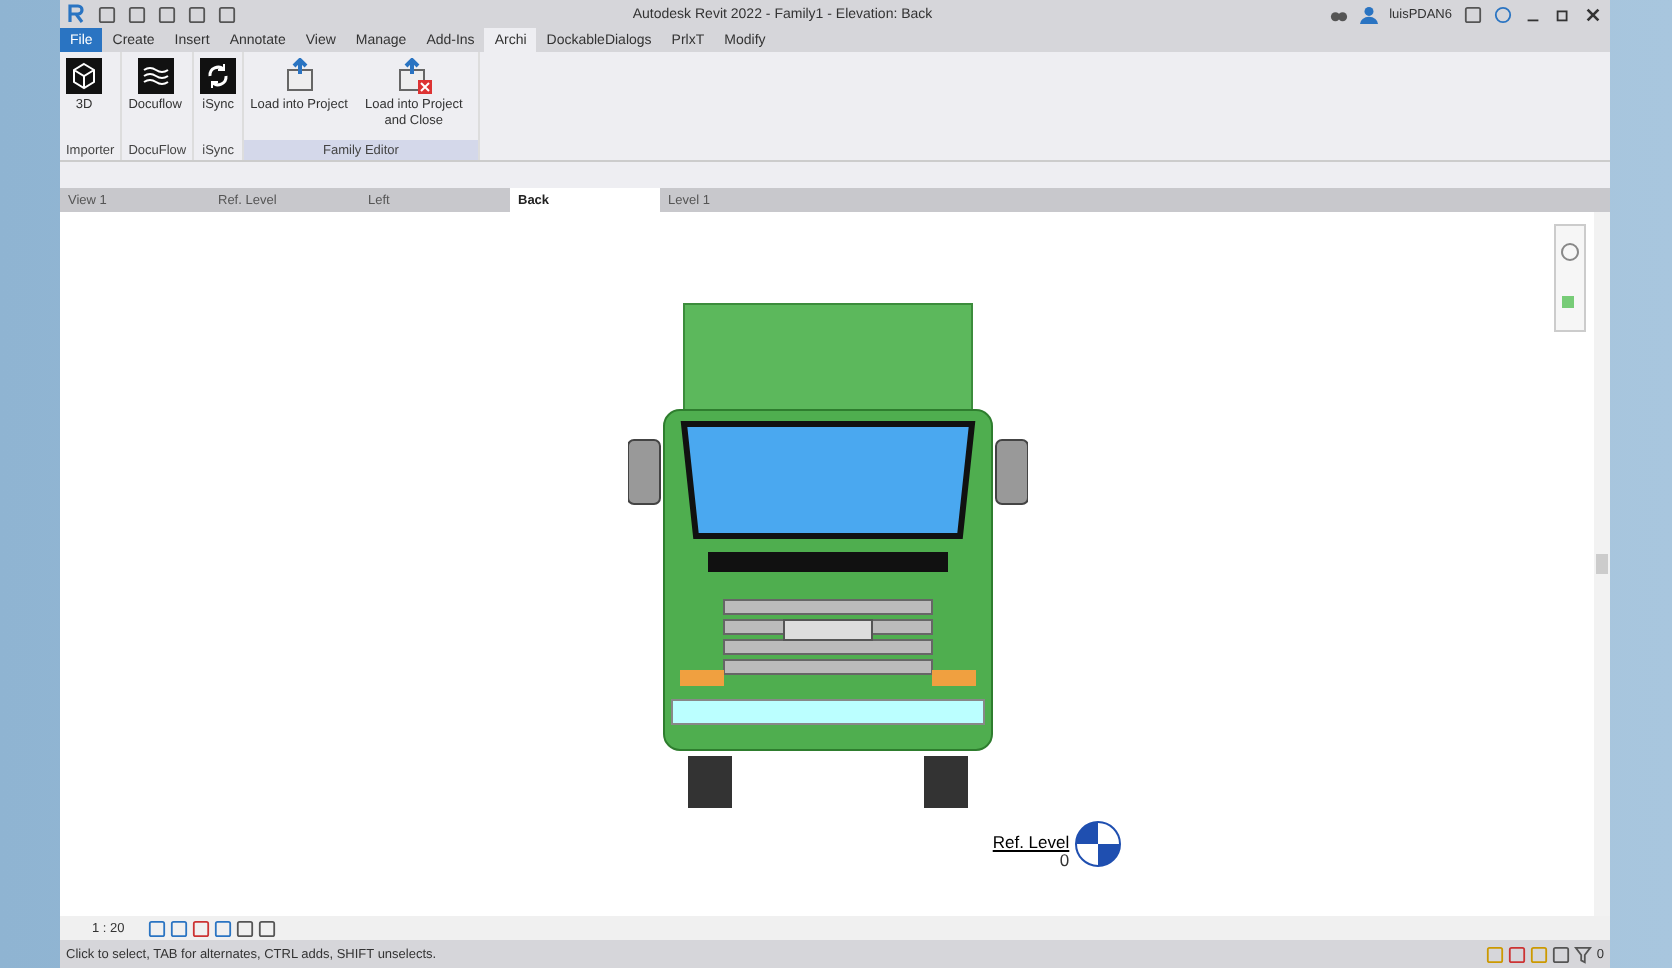 This screenshot has width=1672, height=968. I want to click on close-icon, so click(1593, 14).